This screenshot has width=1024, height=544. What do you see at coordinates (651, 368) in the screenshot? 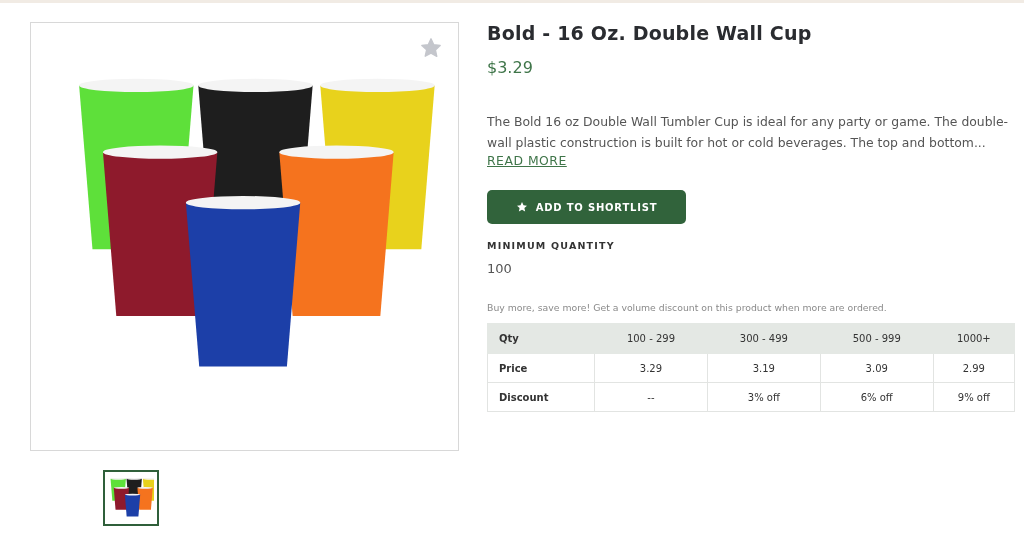
I see `table-cell: 3.29` at bounding box center [651, 368].